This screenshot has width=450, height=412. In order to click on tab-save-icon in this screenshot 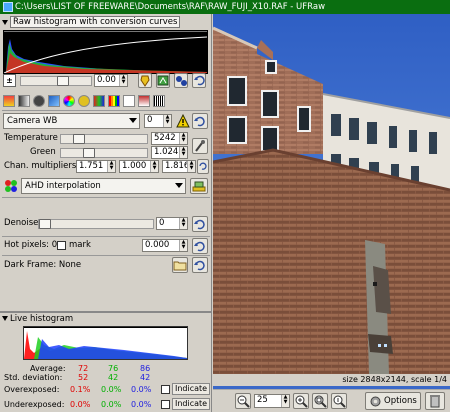, I will do `click(144, 101)`.